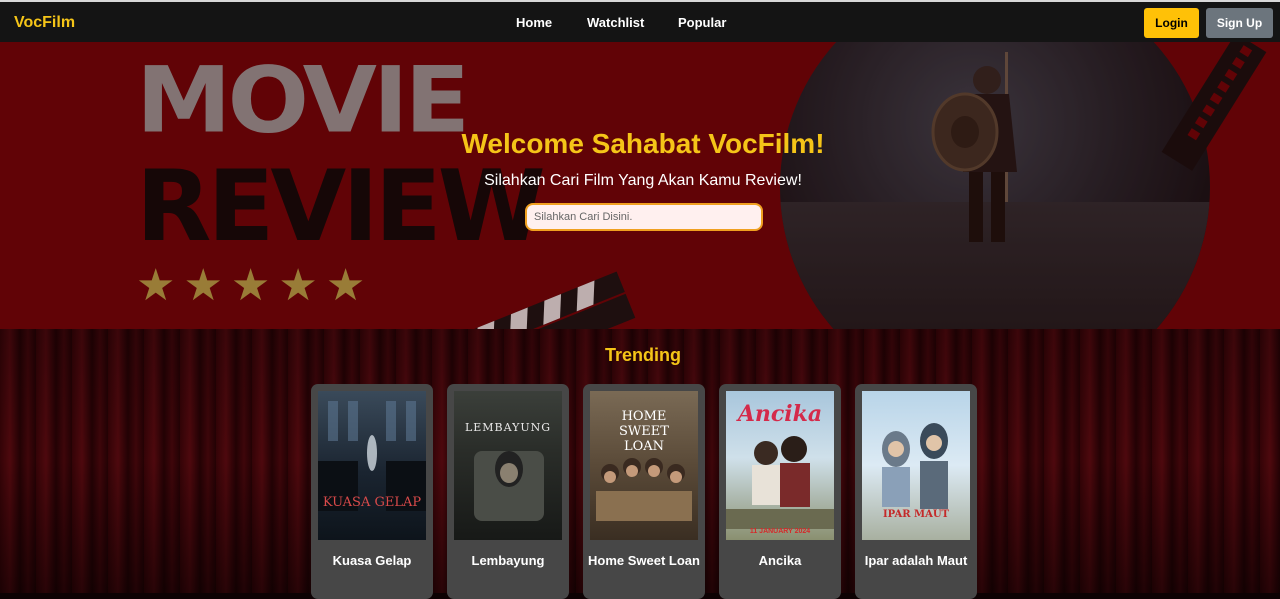 The width and height of the screenshot is (1280, 599). Describe the element at coordinates (644, 217) in the screenshot. I see `search-input` at that location.